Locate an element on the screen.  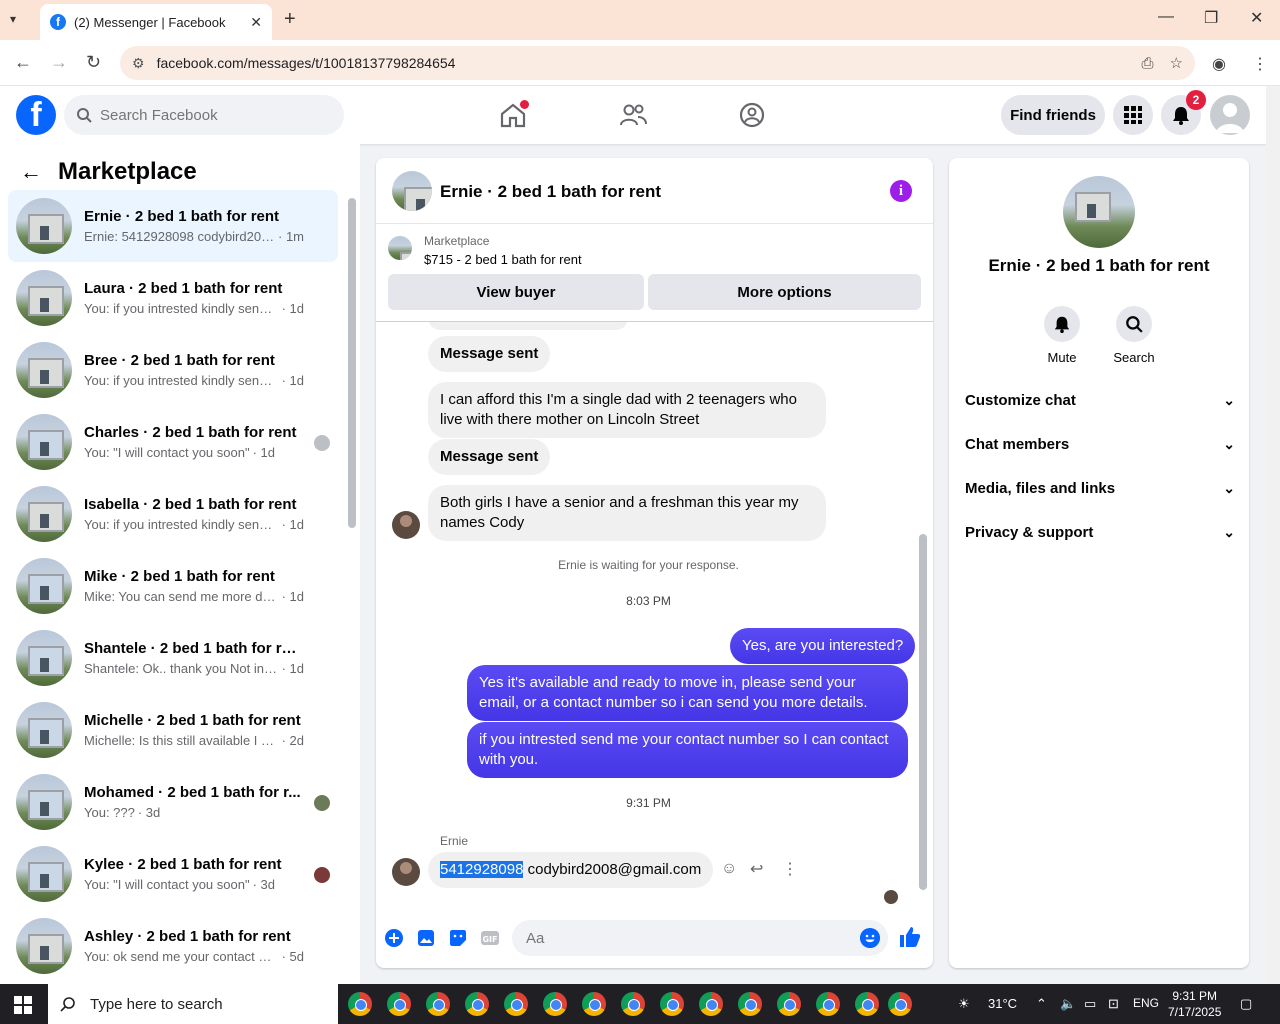
info-avatar is located at coordinates (1099, 212).